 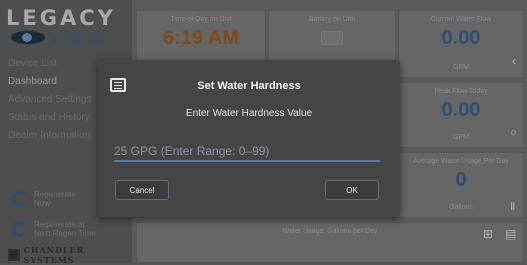 I want to click on dialog-subtitle: Enter Water Hardness Value, so click(x=249, y=113).